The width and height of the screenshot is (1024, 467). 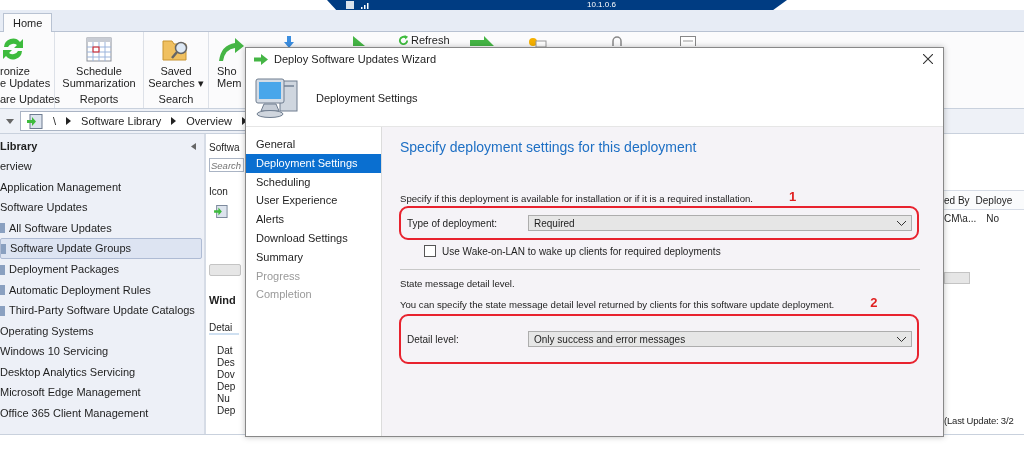 I want to click on collapse-icon, so click(x=193, y=146).